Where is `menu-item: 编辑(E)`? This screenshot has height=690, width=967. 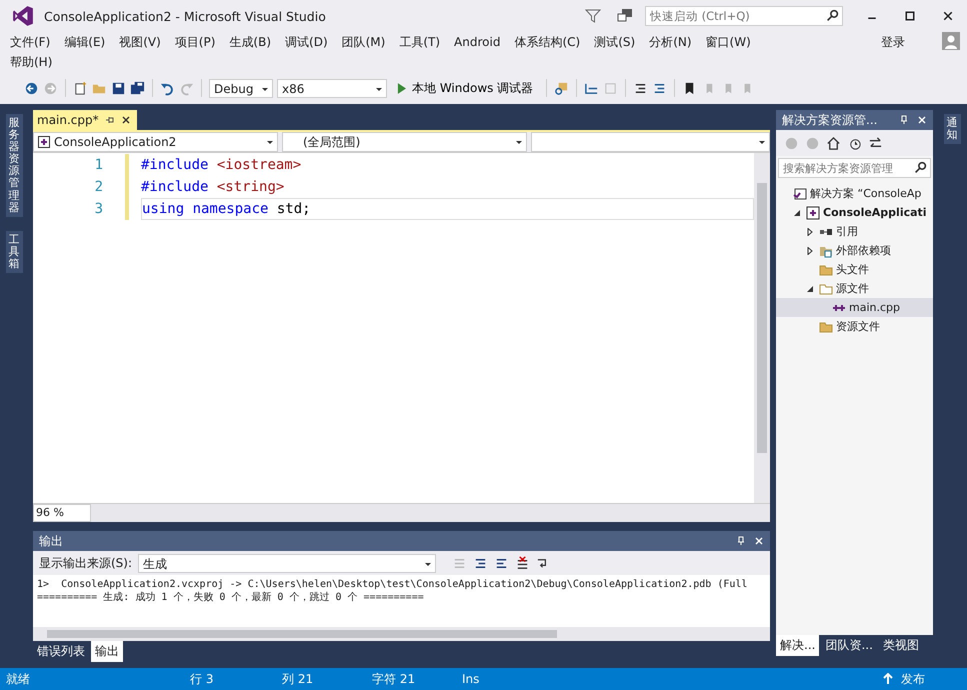 menu-item: 编辑(E) is located at coordinates (88, 42).